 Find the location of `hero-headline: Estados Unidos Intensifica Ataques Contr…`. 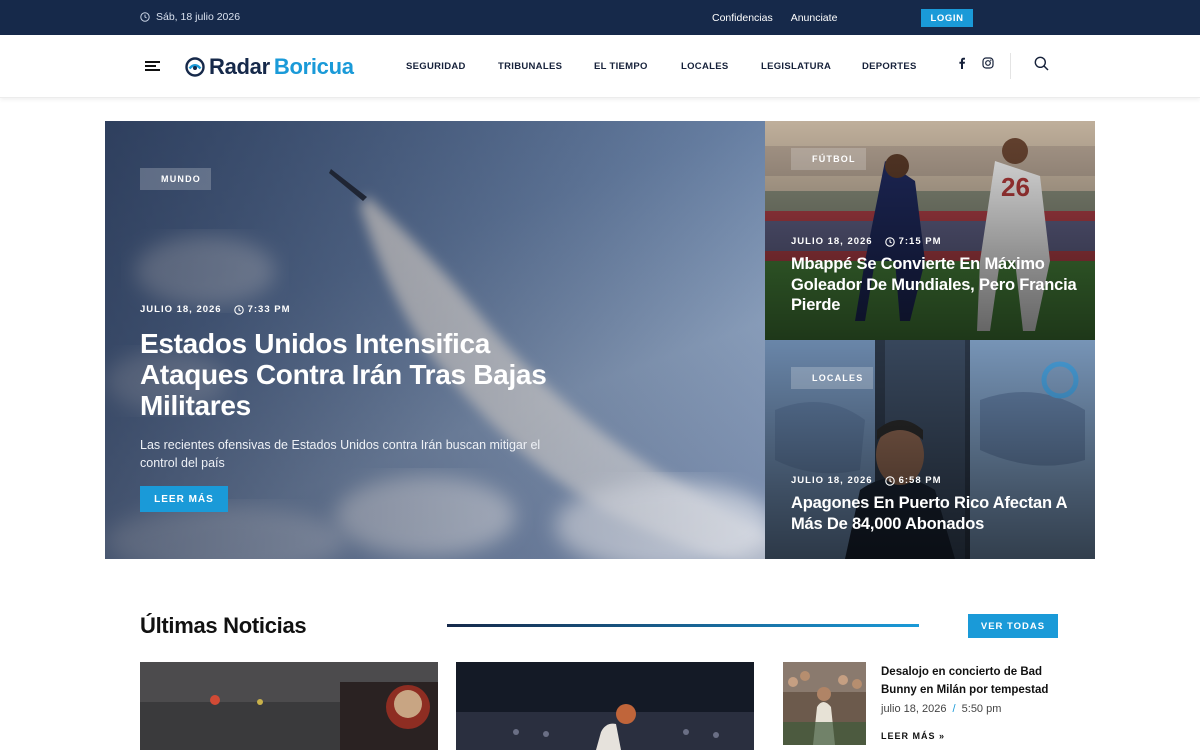

hero-headline: Estados Unidos Intensifica Ataques Contr… is located at coordinates (360, 374).